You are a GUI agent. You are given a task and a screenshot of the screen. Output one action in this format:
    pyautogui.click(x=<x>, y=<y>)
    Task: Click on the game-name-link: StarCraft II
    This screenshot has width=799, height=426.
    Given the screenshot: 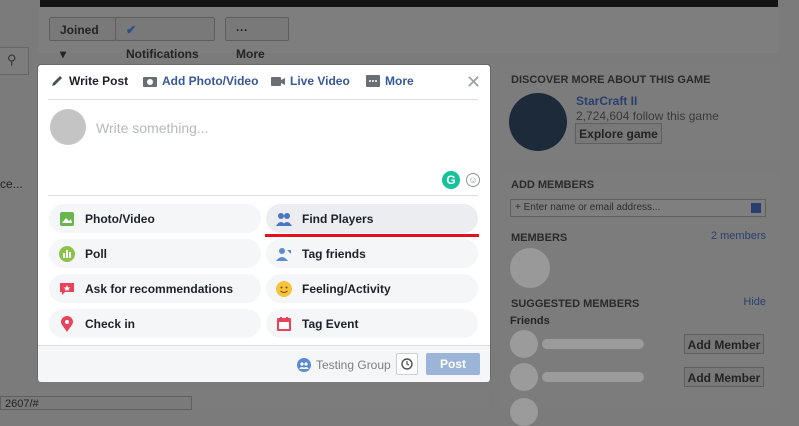 What is the action you would take?
    pyautogui.click(x=606, y=101)
    